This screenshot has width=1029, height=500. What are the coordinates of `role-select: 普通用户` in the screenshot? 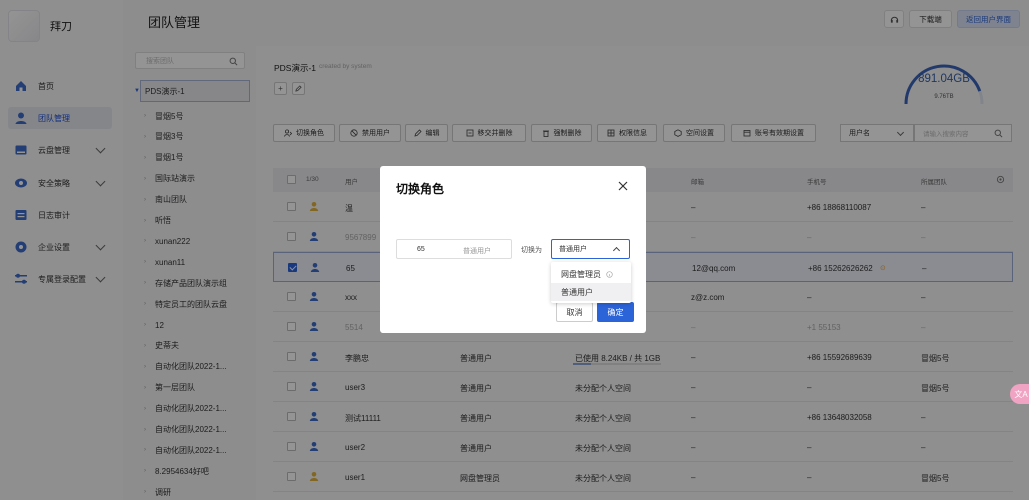 It's located at (590, 249).